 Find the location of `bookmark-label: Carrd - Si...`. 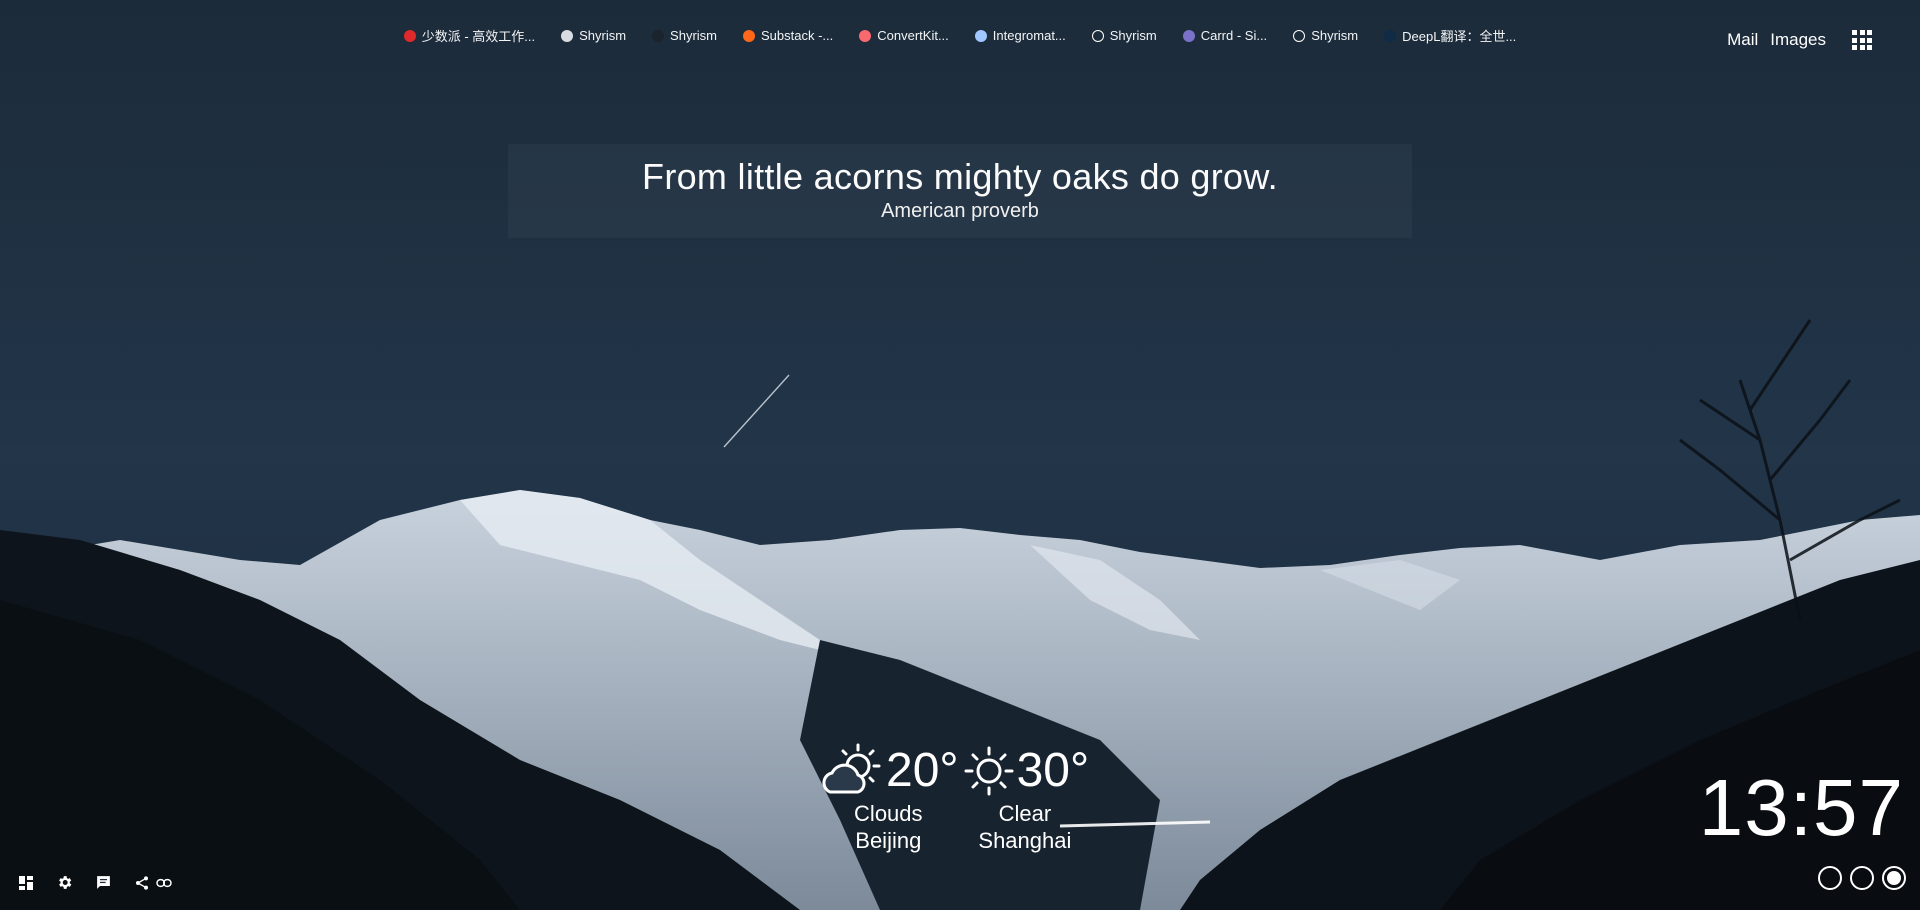

bookmark-label: Carrd - Si... is located at coordinates (1234, 35).